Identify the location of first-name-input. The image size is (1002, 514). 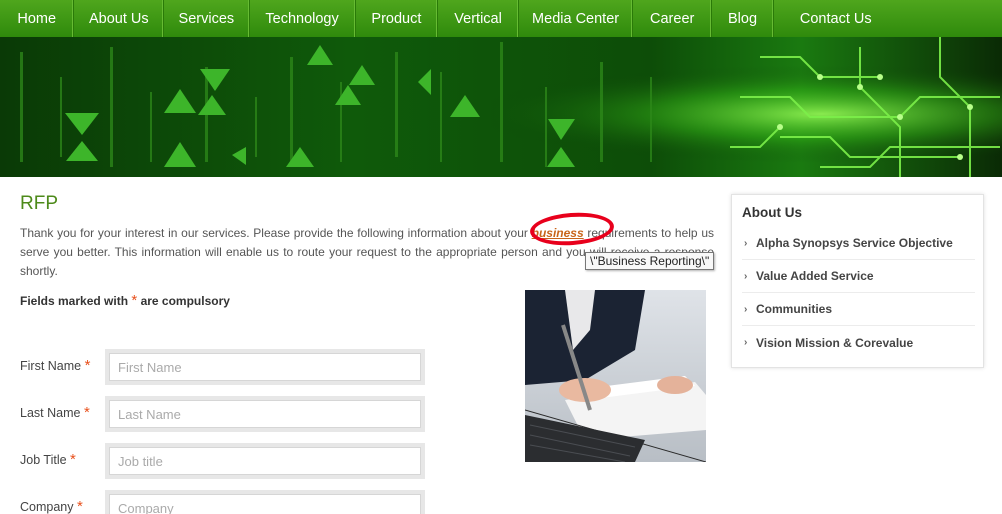
(265, 367).